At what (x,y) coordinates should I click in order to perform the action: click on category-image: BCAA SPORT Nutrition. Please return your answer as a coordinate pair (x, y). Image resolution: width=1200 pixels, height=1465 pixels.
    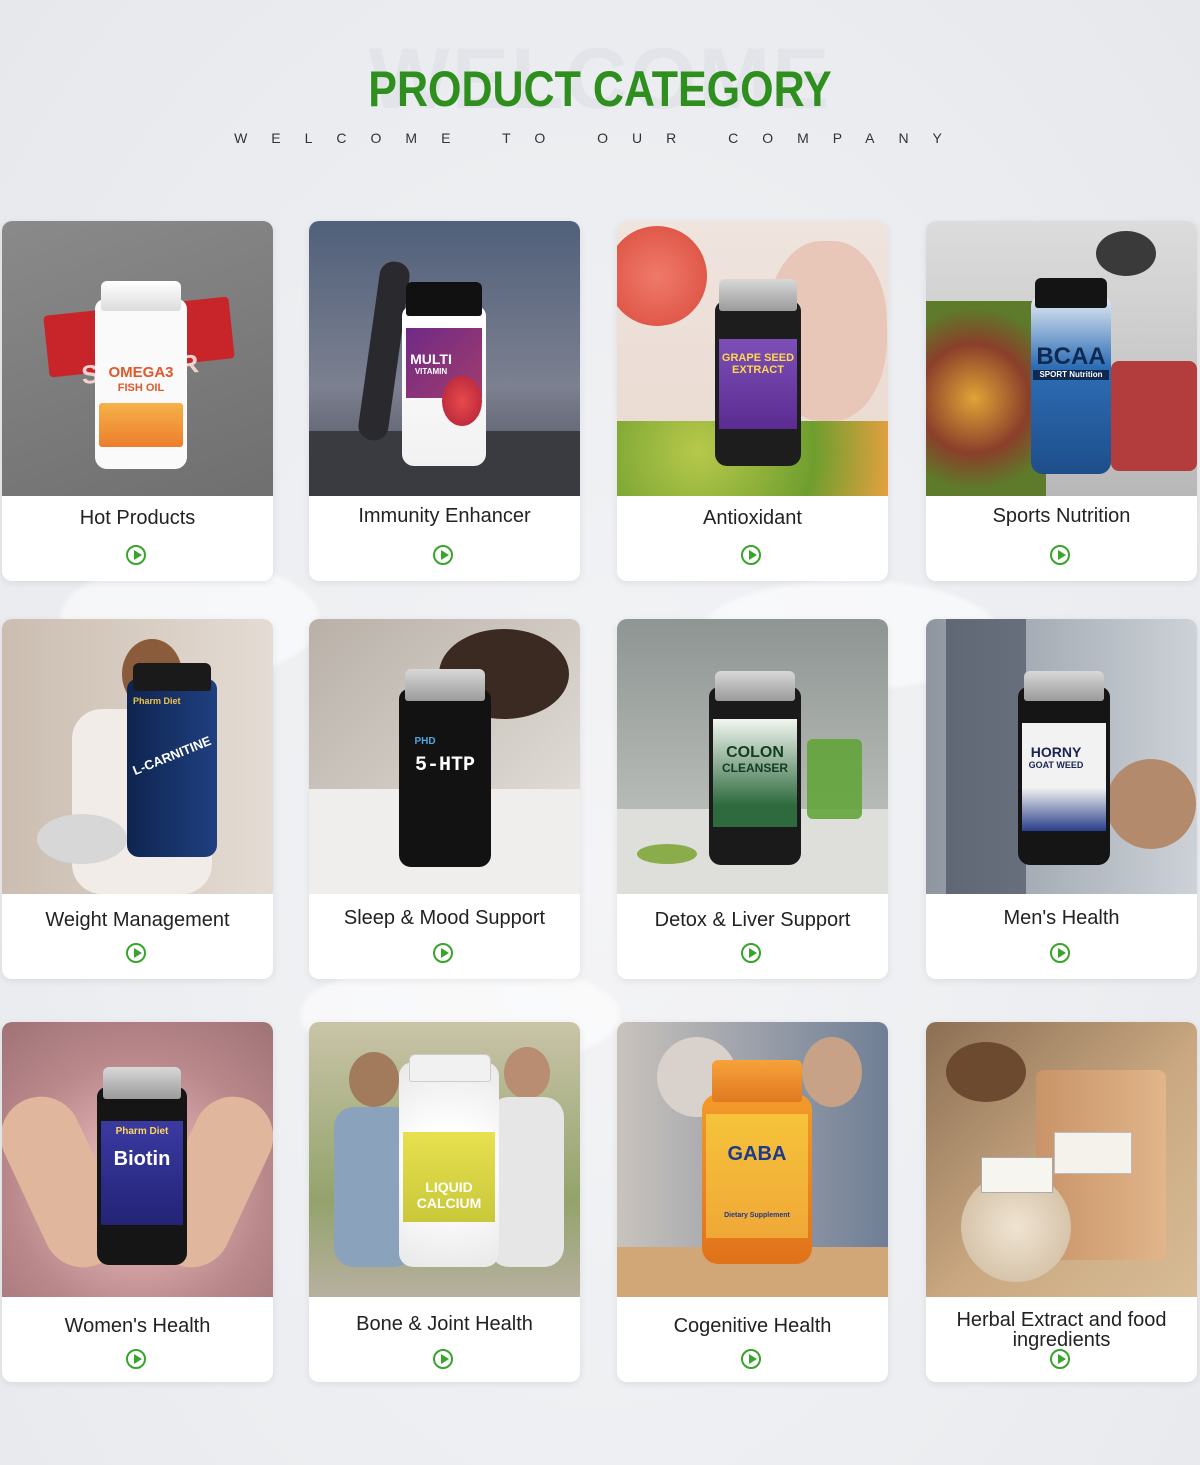
    Looking at the image, I should click on (1061, 358).